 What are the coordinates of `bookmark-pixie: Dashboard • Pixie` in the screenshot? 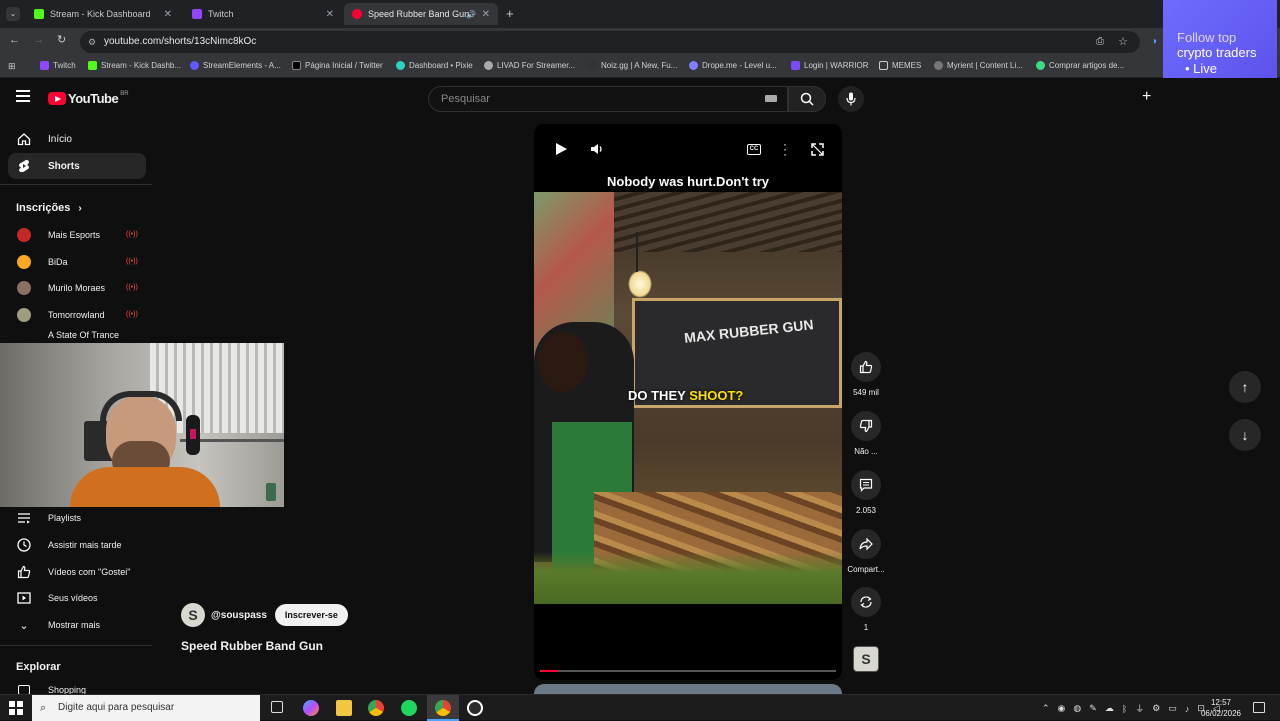 It's located at (434, 65).